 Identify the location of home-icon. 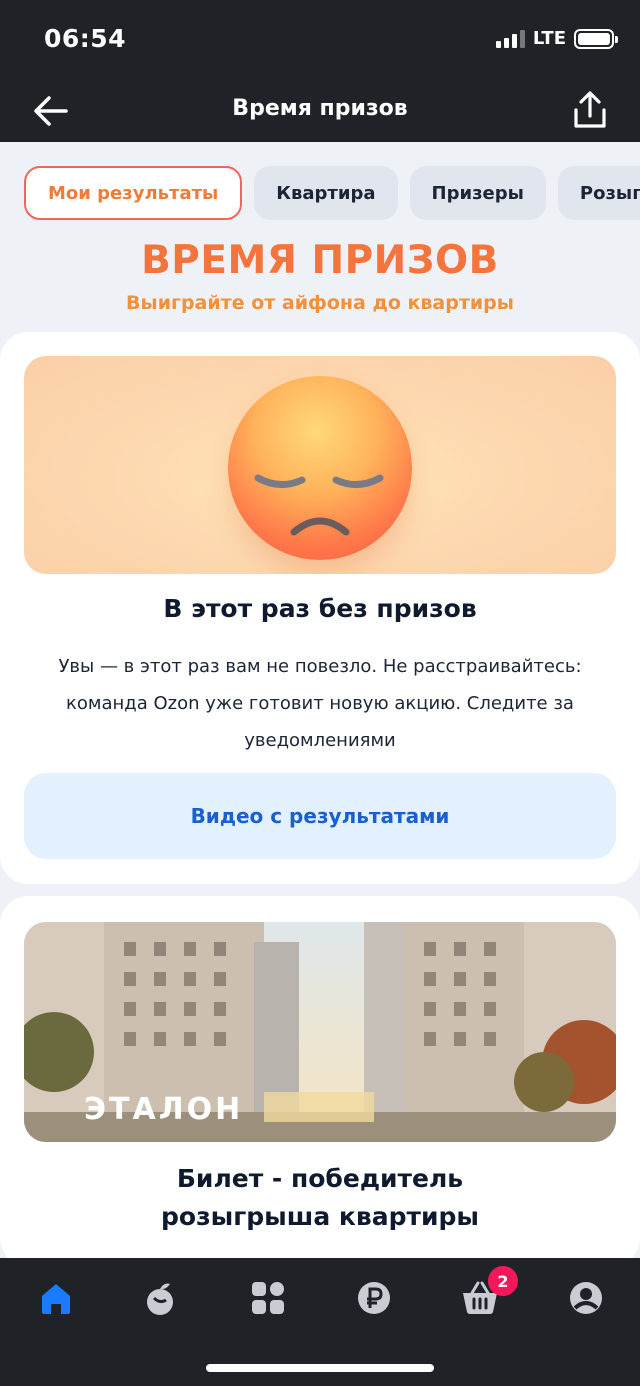
(56, 1299).